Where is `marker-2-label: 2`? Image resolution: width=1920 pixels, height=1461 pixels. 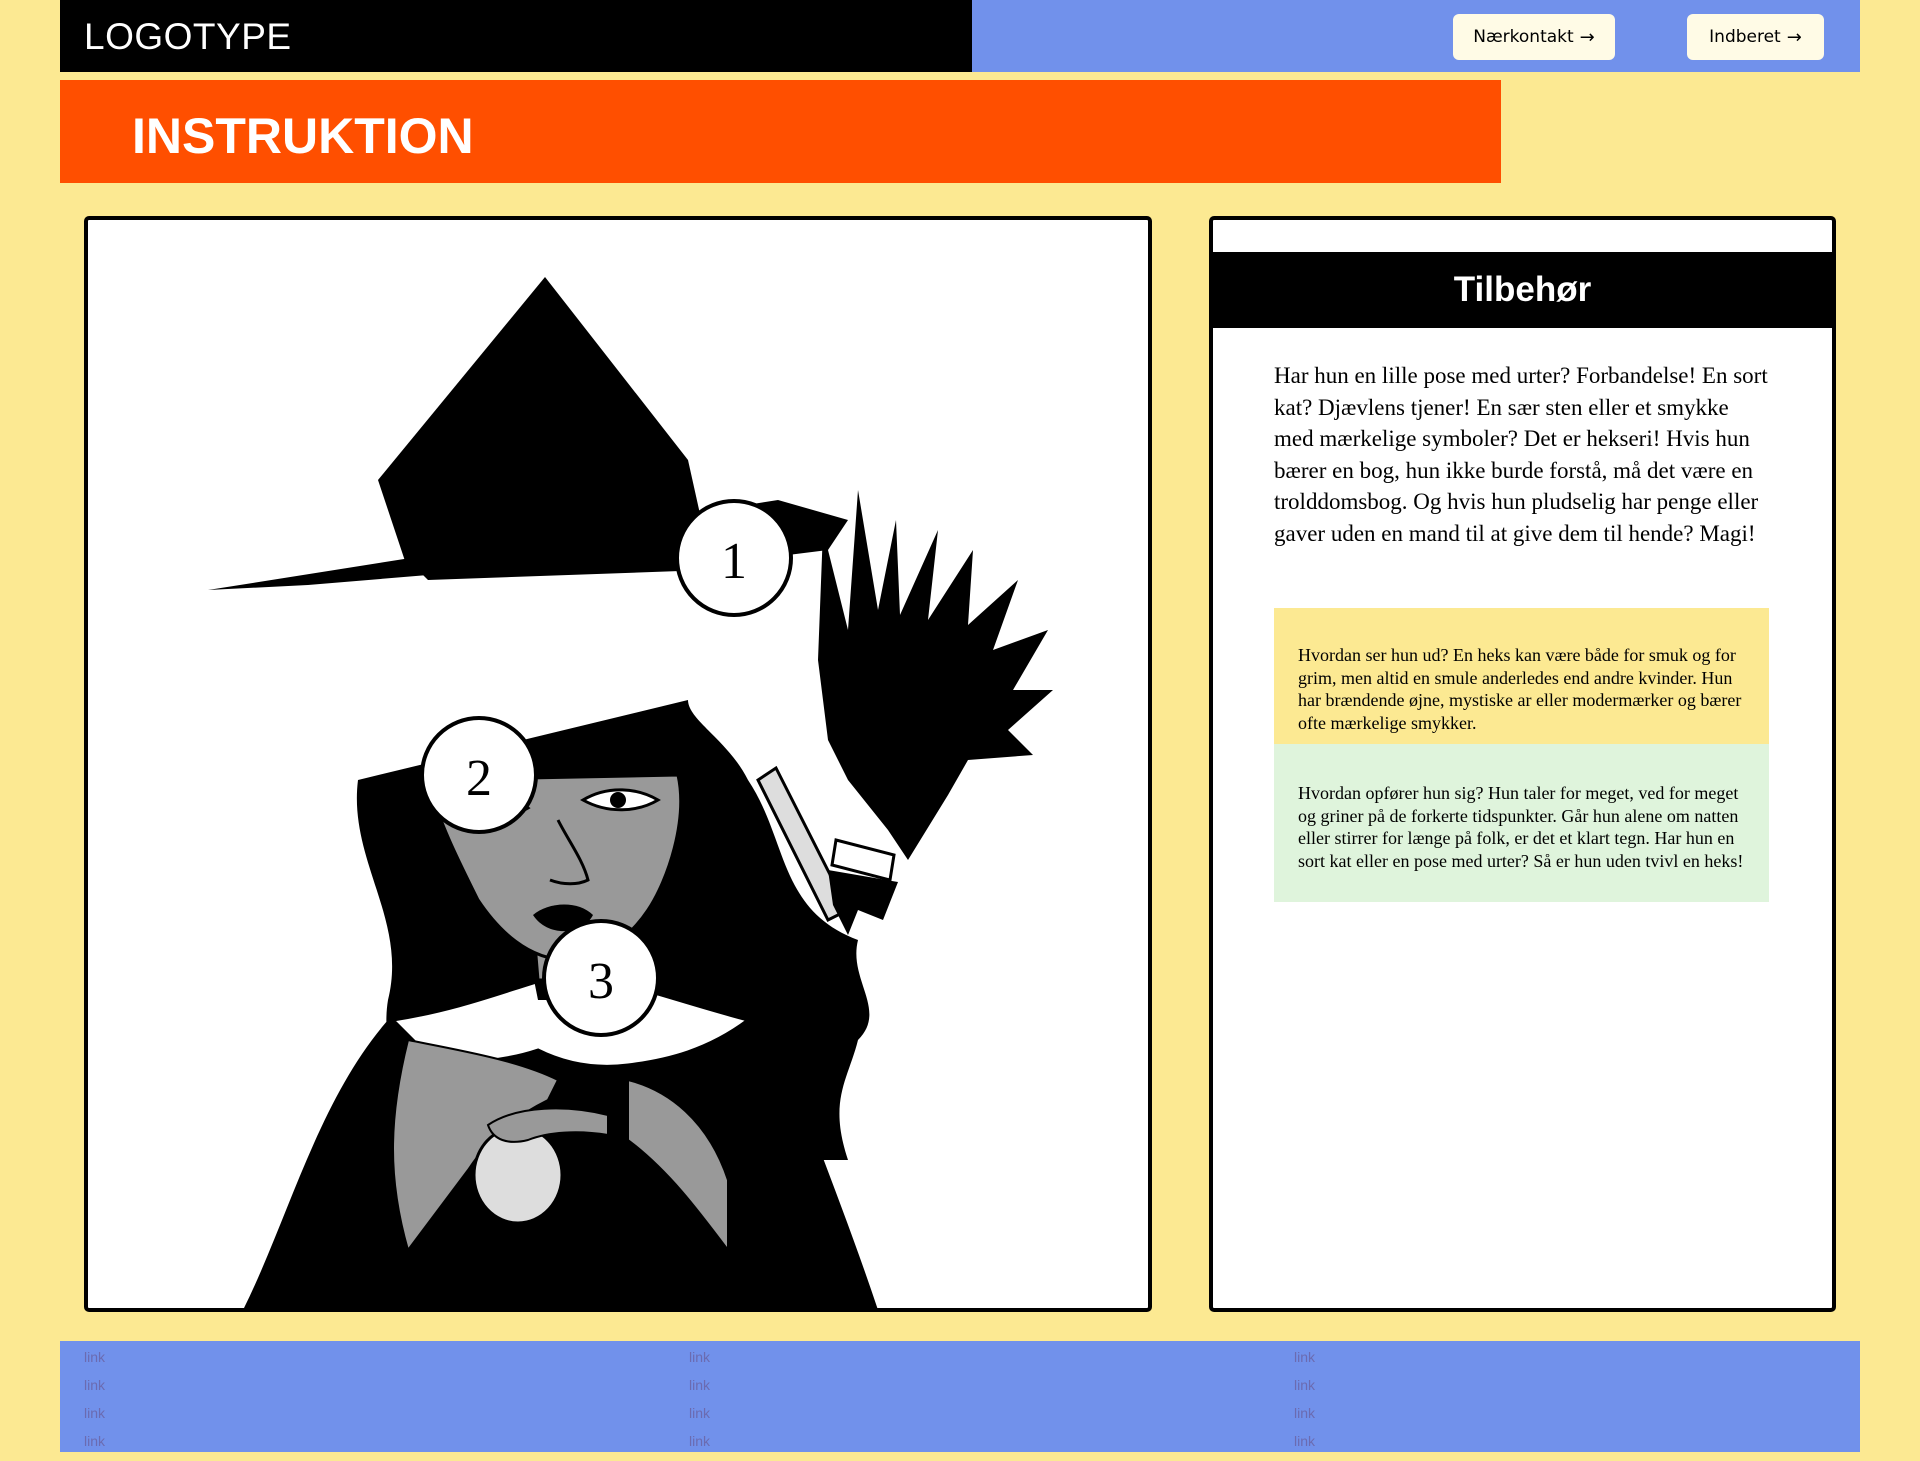
marker-2-label: 2 is located at coordinates (479, 778).